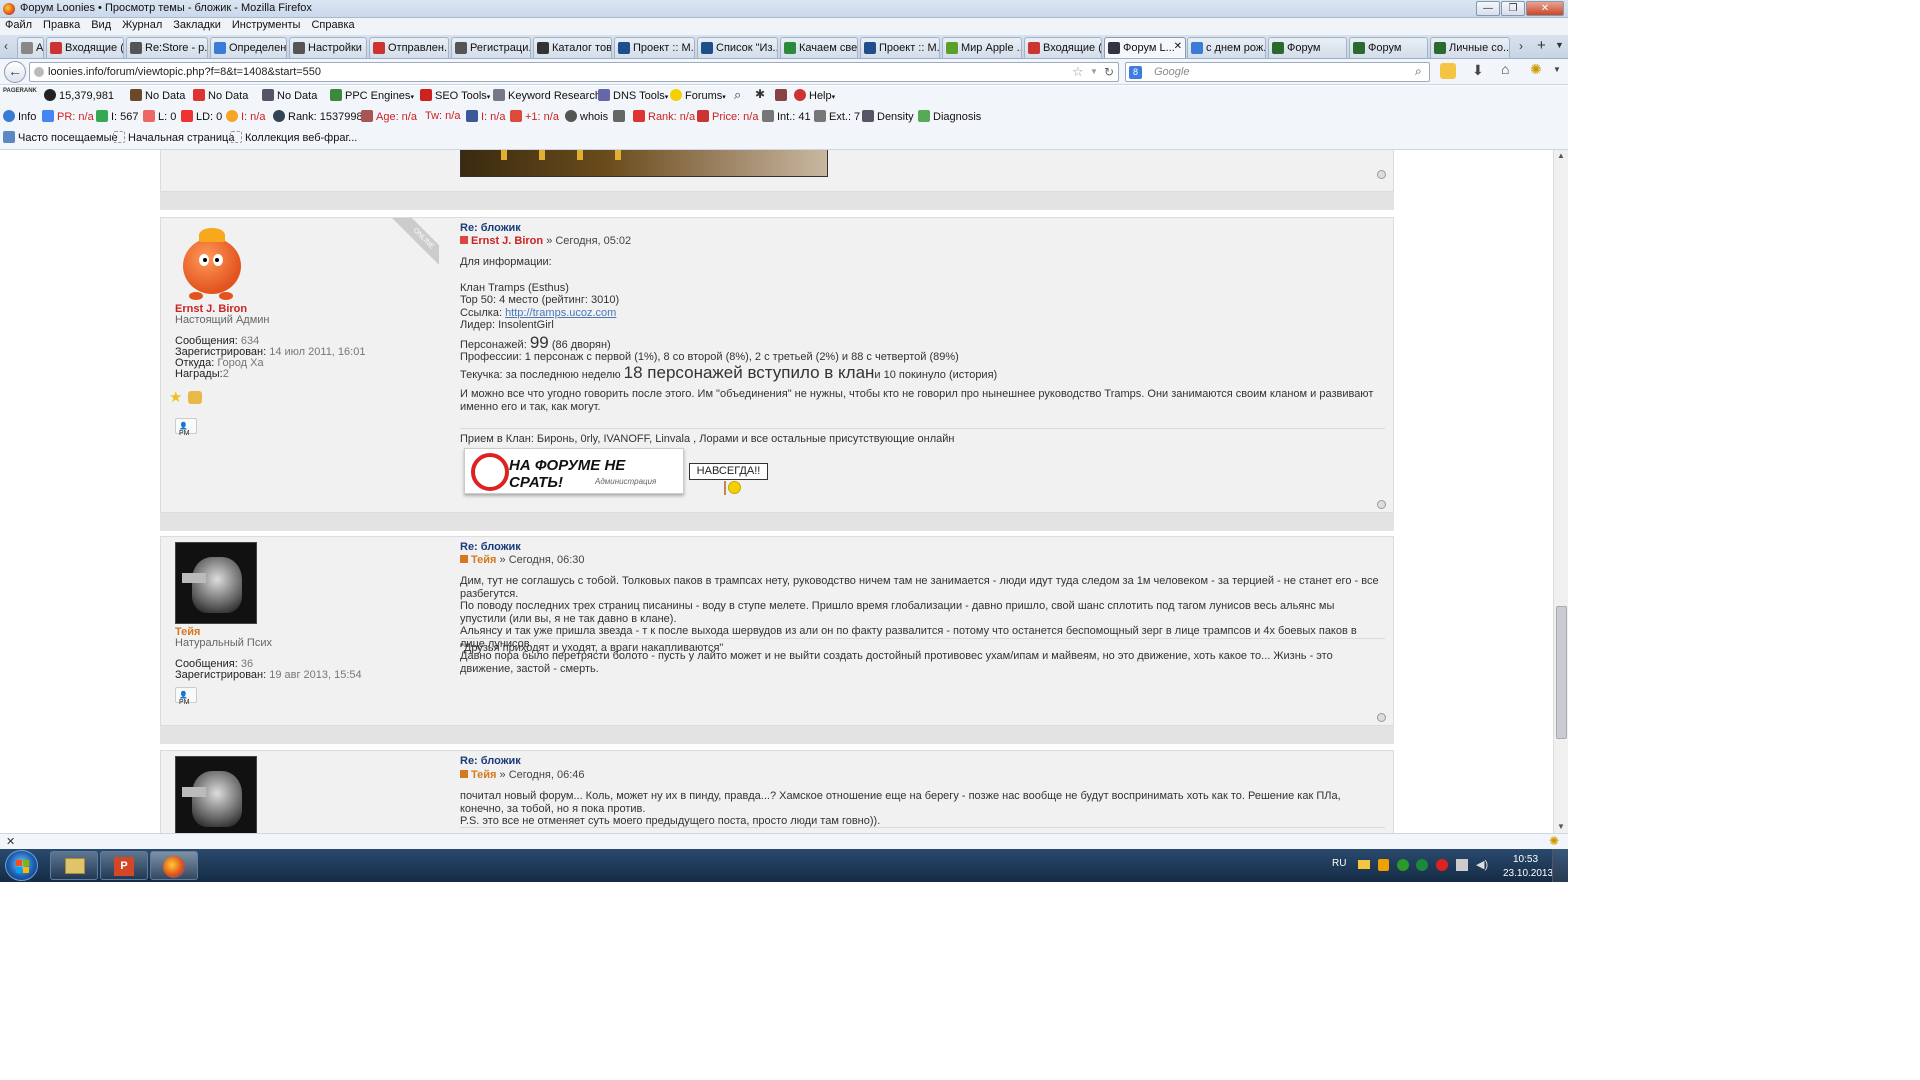 This screenshot has width=1920, height=1080. I want to click on explorer-taskbar-button, so click(74, 865).